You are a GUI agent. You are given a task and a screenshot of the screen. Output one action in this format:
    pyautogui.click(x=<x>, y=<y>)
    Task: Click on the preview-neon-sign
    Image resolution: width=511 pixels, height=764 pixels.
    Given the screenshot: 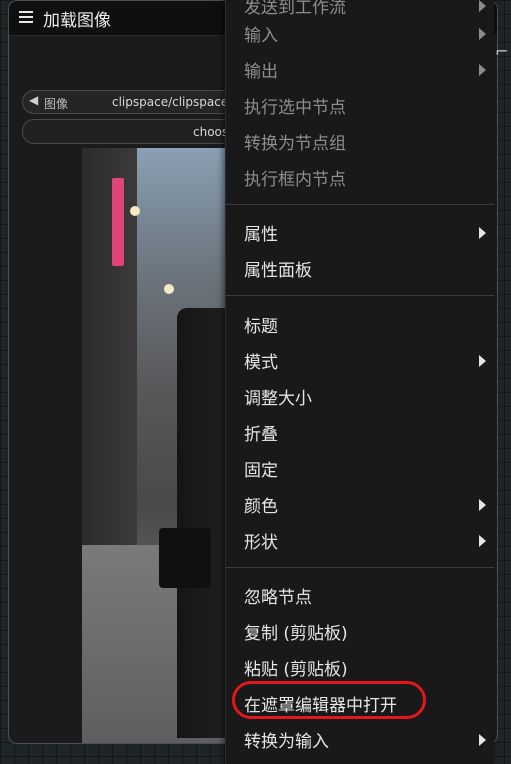 What is the action you would take?
    pyautogui.click(x=118, y=222)
    